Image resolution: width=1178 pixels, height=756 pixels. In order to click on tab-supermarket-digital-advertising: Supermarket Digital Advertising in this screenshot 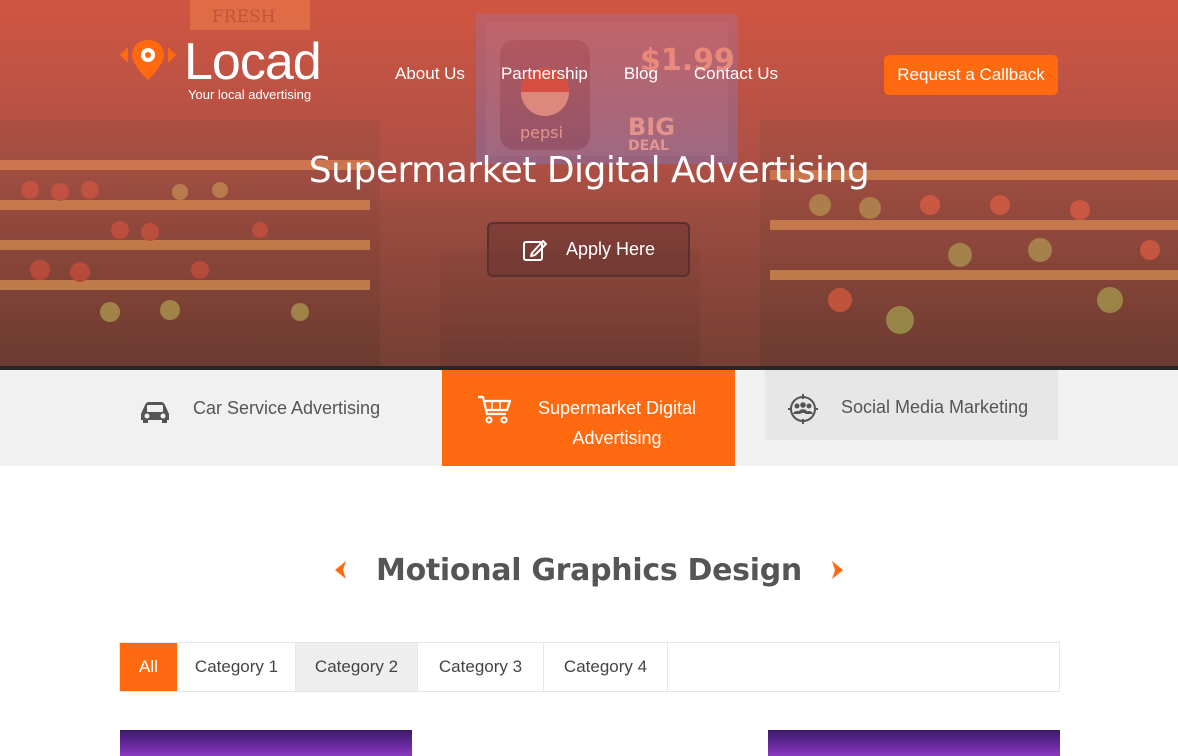, I will do `click(588, 418)`.